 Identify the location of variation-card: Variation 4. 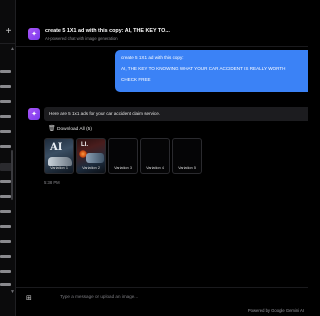
(155, 156).